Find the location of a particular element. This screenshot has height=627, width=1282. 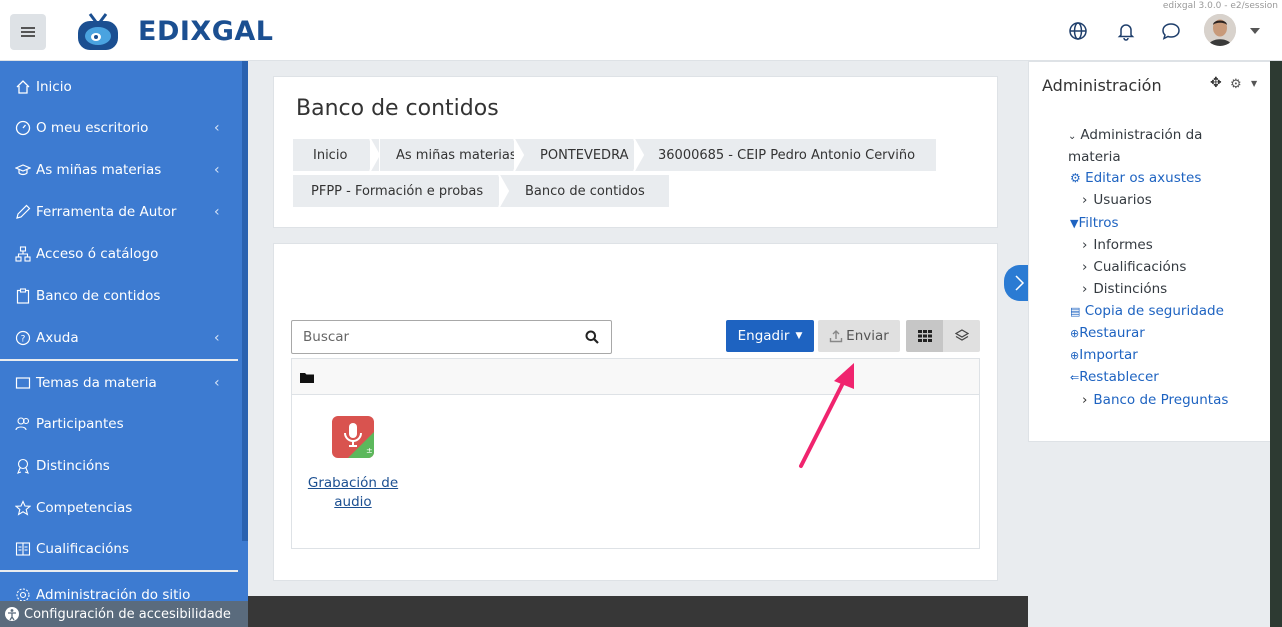

icon-view-button is located at coordinates (924, 336).